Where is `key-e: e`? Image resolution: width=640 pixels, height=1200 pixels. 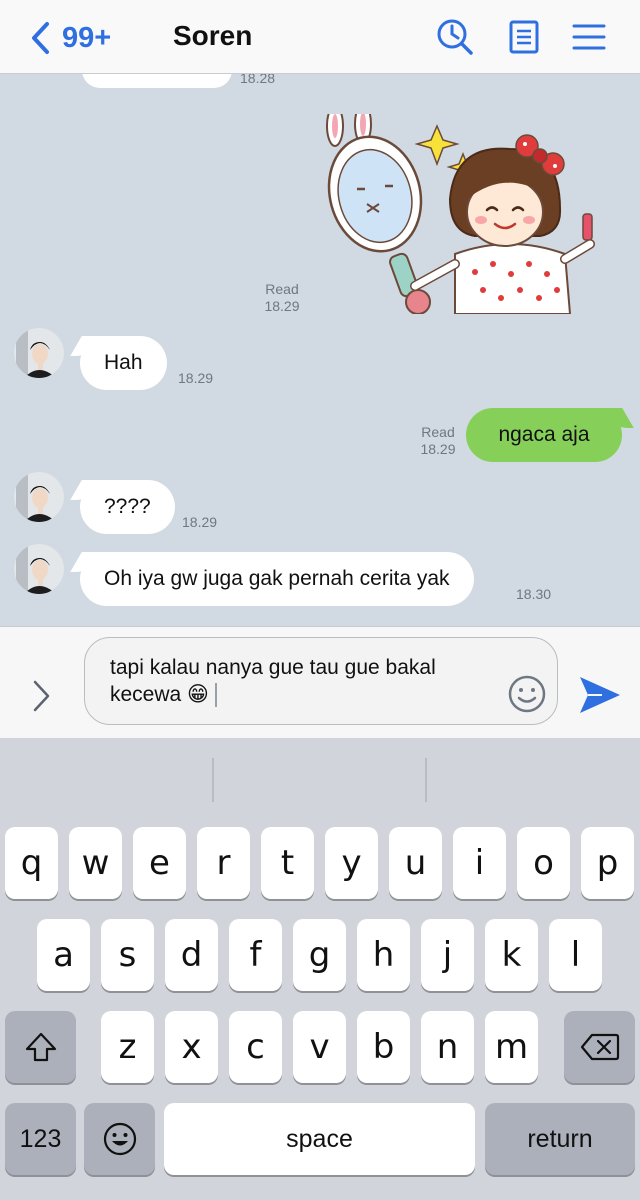 key-e: e is located at coordinates (159, 863).